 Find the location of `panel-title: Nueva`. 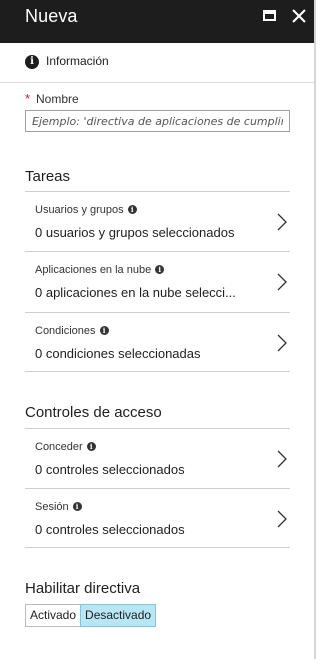

panel-title: Nueva is located at coordinates (51, 16).